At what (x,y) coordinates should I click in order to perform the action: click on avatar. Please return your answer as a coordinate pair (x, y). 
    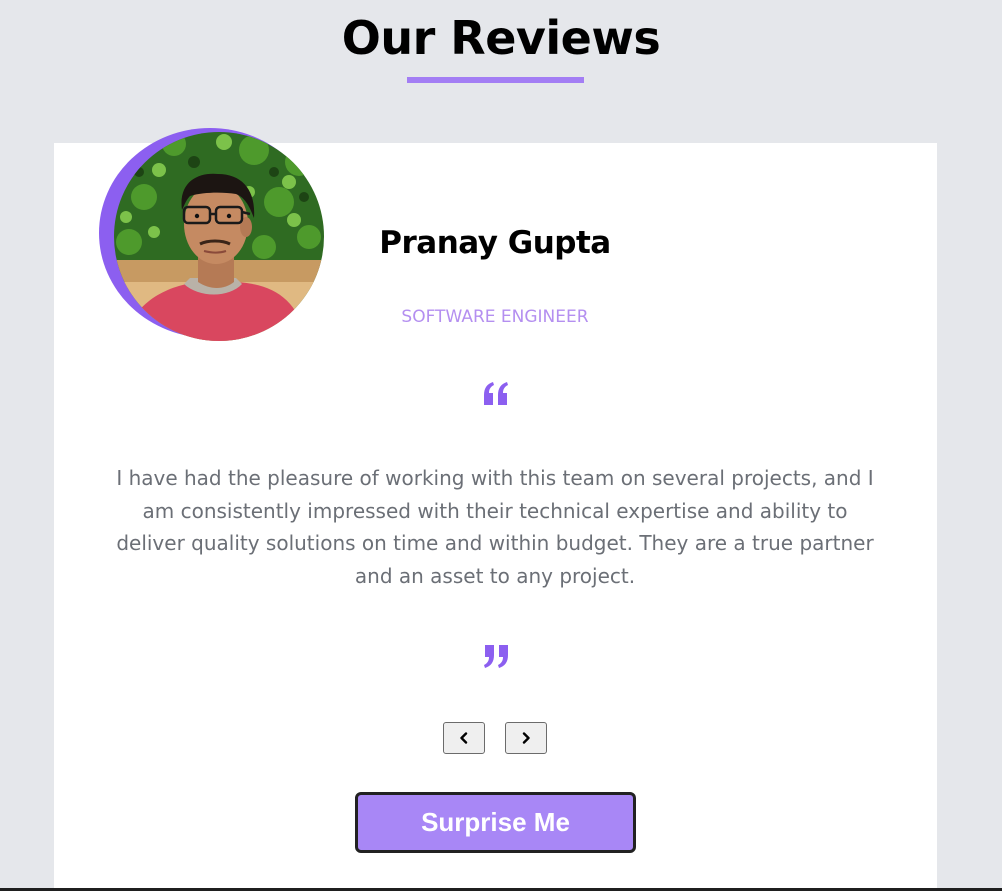
    Looking at the image, I should click on (219, 236).